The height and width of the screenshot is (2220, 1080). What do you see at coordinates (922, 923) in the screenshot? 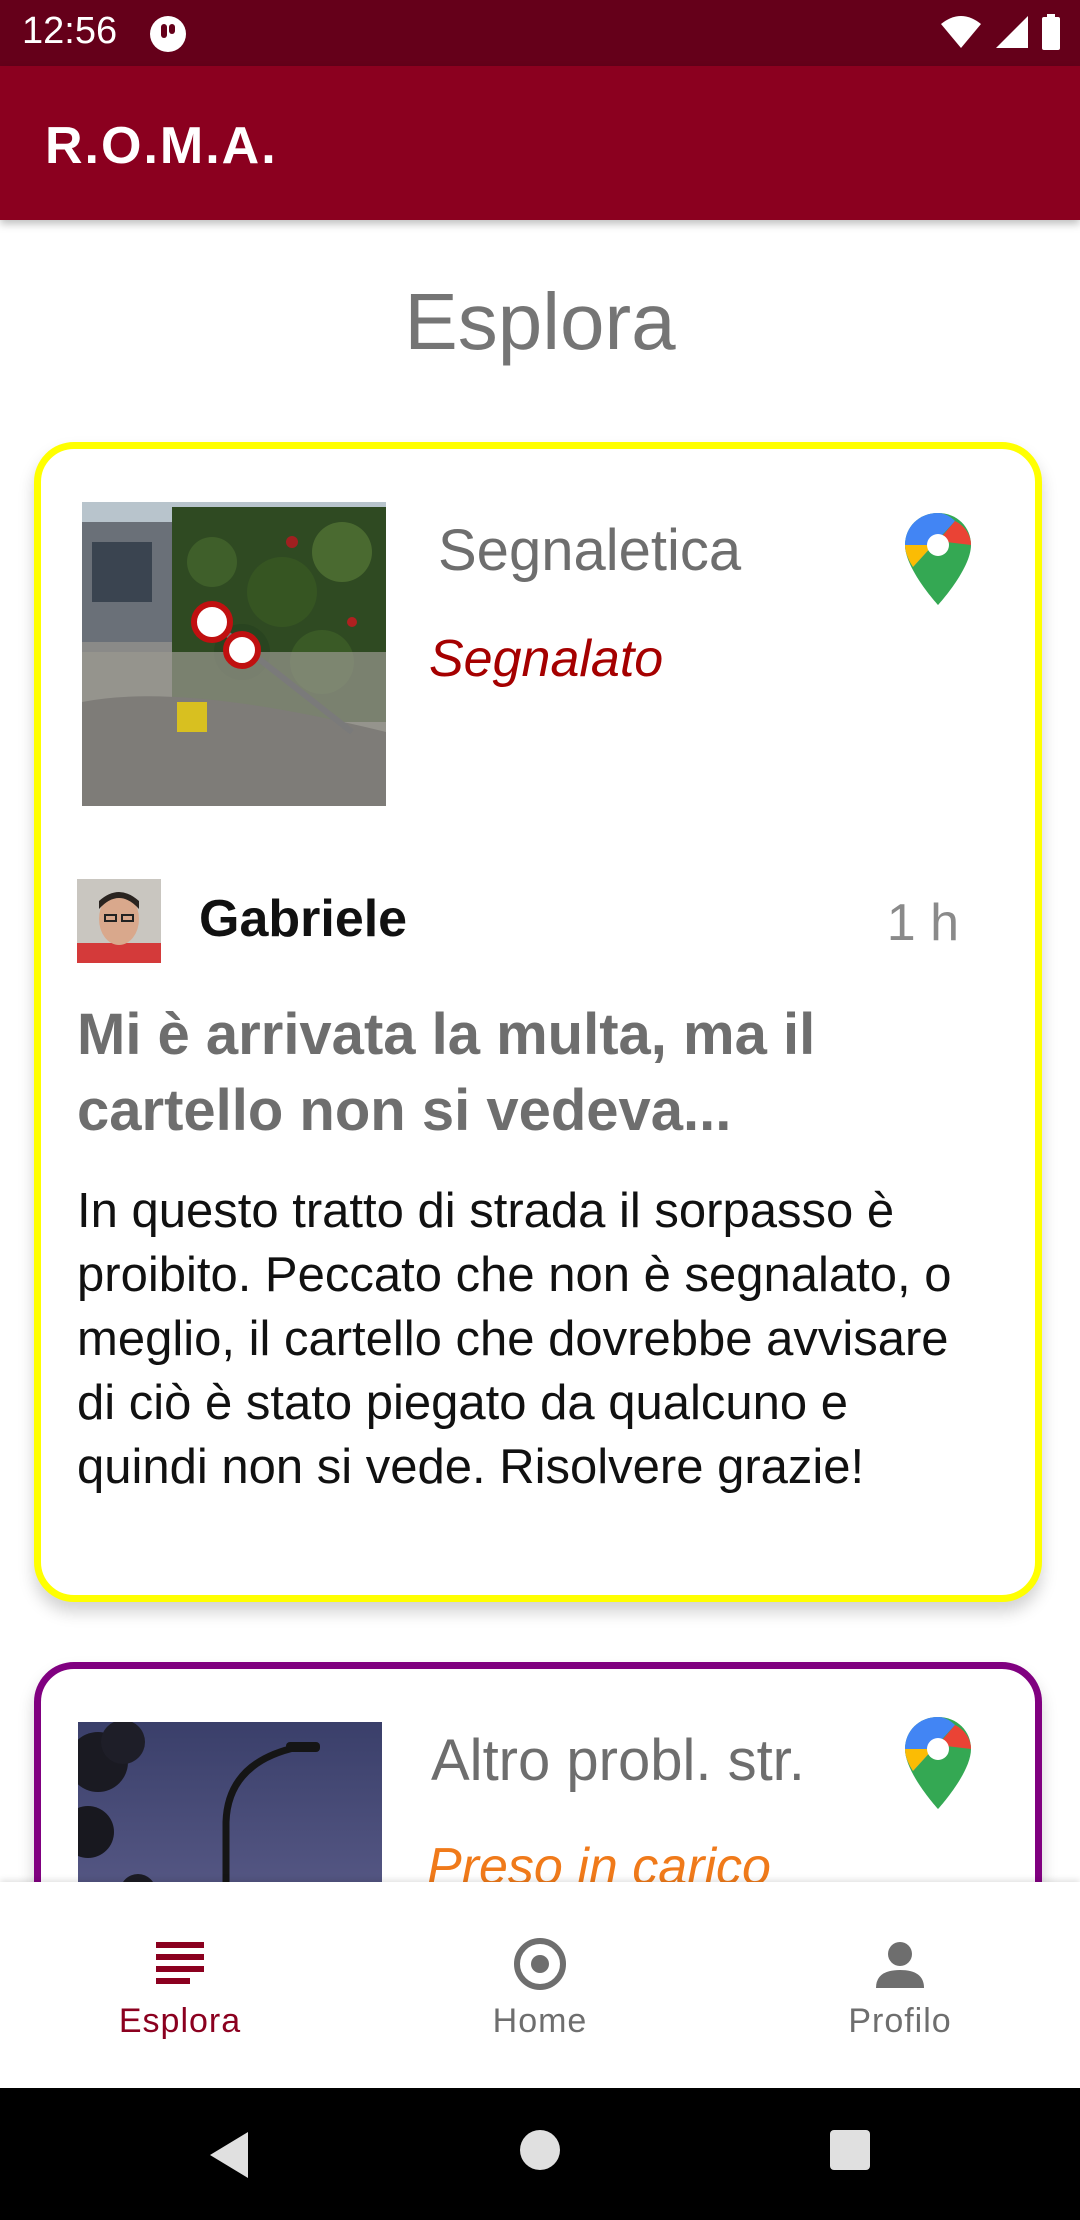
I see `time-ago: 1 h` at bounding box center [922, 923].